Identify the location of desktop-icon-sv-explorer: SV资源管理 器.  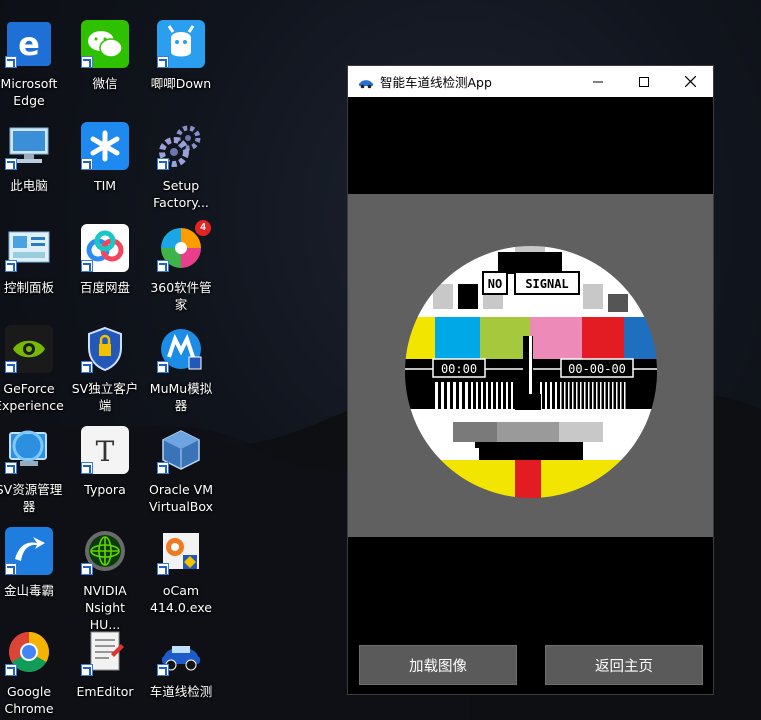
(32, 470).